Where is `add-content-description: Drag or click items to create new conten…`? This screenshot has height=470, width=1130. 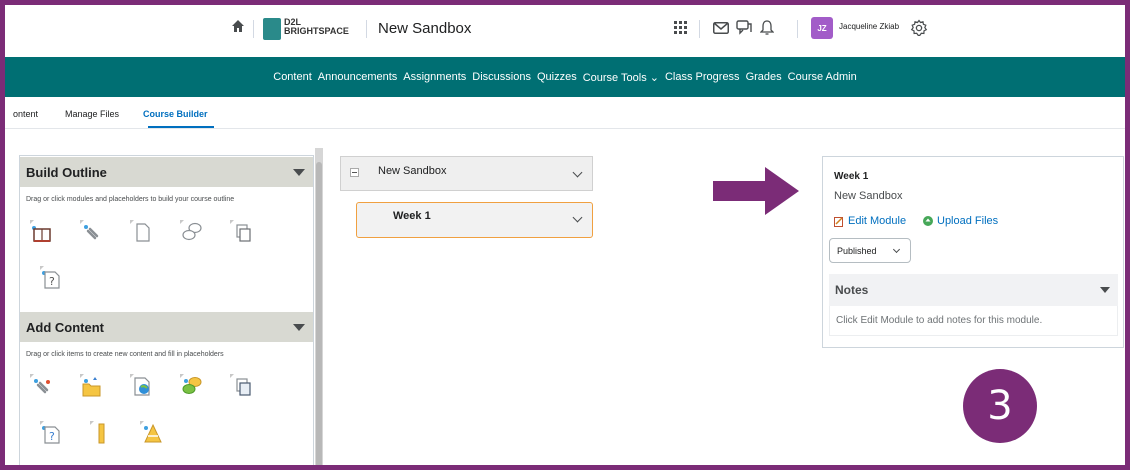 add-content-description: Drag or click items to create new conten… is located at coordinates (125, 354).